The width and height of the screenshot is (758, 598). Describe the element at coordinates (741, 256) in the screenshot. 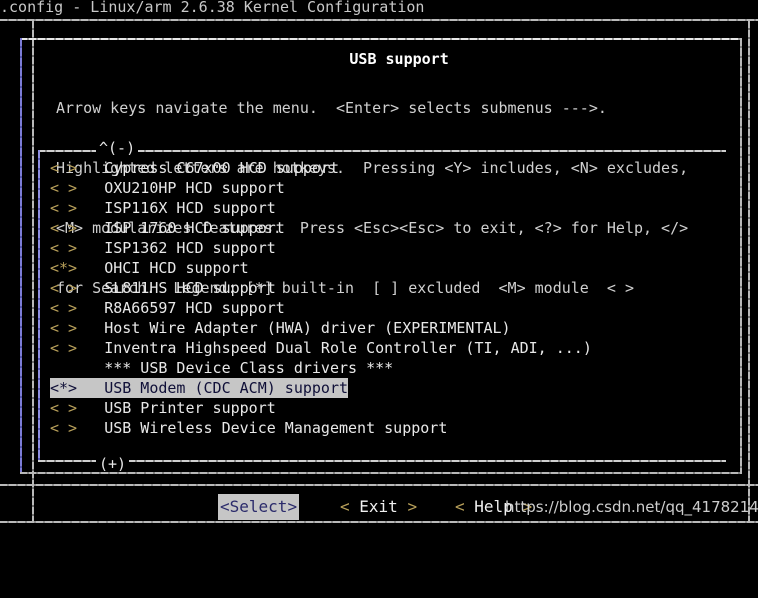

I see `dialog-border-right` at that location.